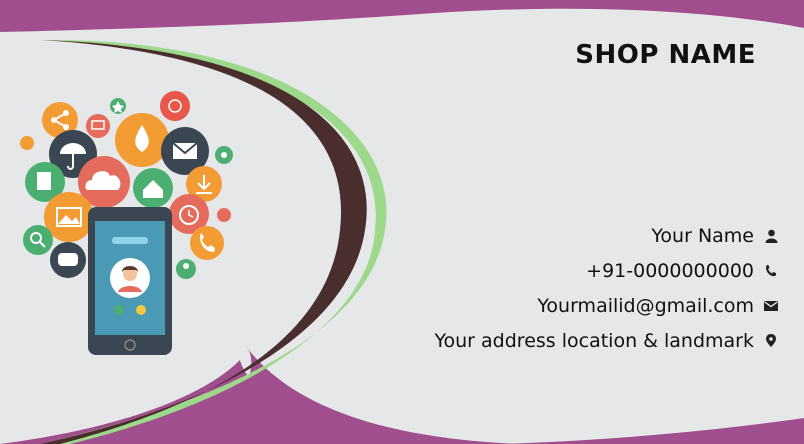 This screenshot has height=444, width=804. Describe the element at coordinates (224, 155) in the screenshot. I see `settings-icon` at that location.